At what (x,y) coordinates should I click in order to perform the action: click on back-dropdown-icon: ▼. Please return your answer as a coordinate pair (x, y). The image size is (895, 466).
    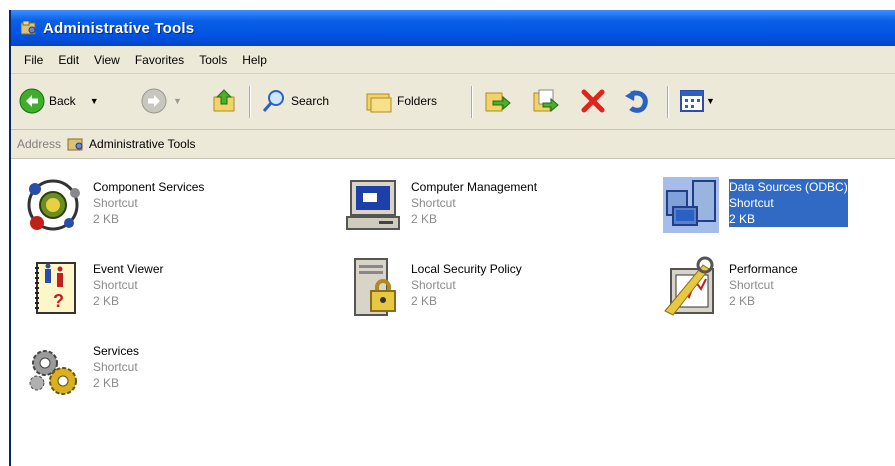
    Looking at the image, I should click on (94, 101).